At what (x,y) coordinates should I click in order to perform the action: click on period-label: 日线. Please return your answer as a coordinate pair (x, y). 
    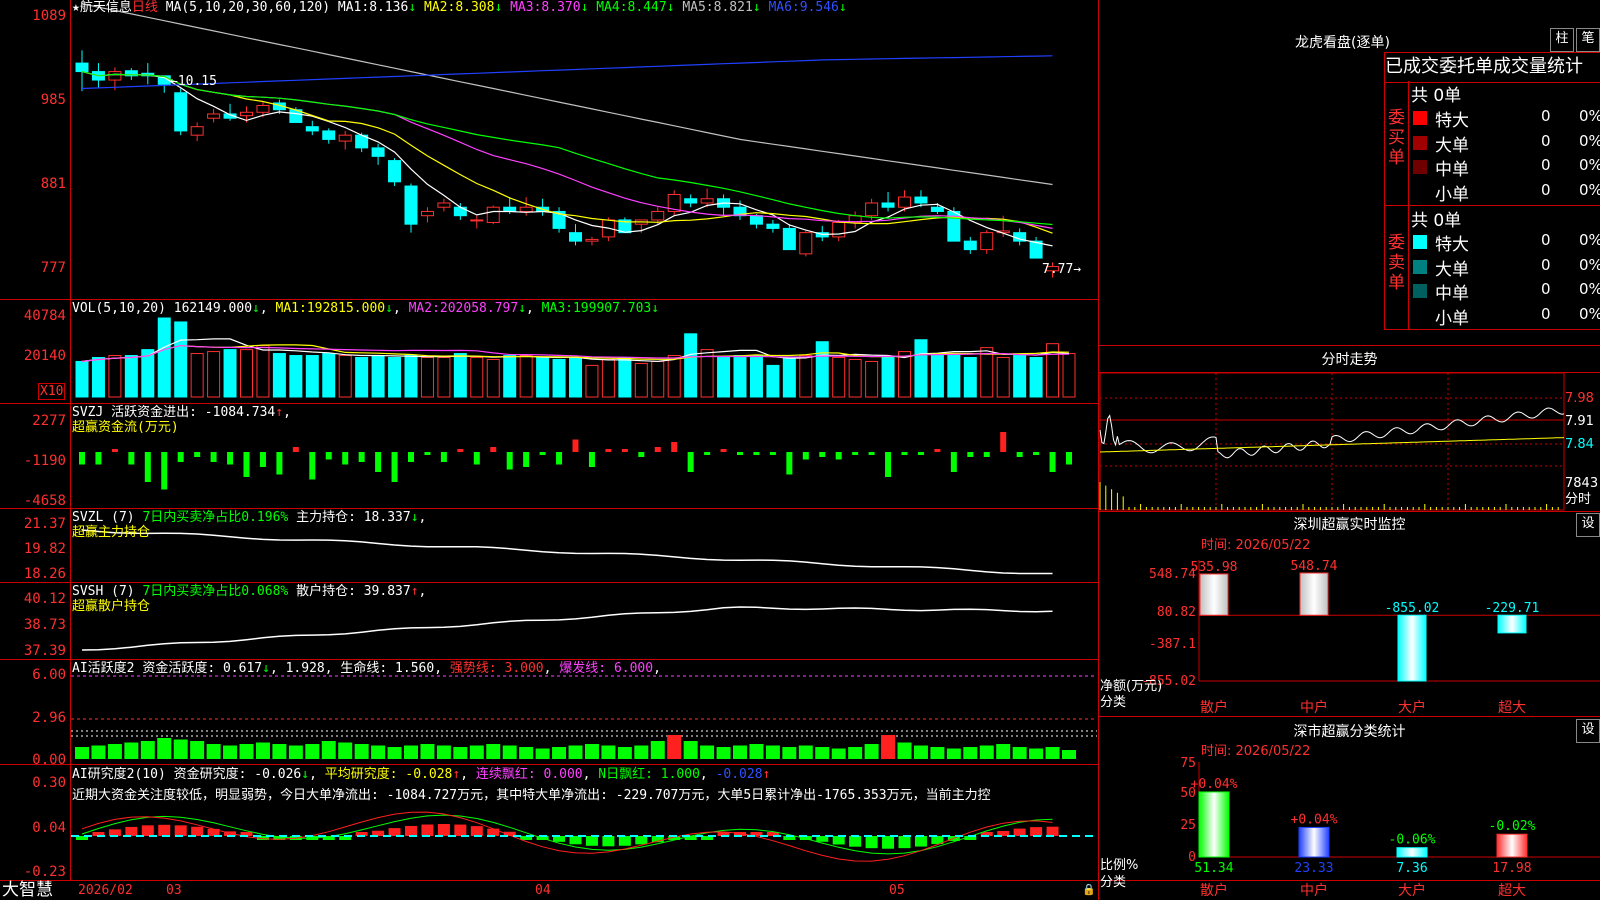
    Looking at the image, I should click on (145, 7).